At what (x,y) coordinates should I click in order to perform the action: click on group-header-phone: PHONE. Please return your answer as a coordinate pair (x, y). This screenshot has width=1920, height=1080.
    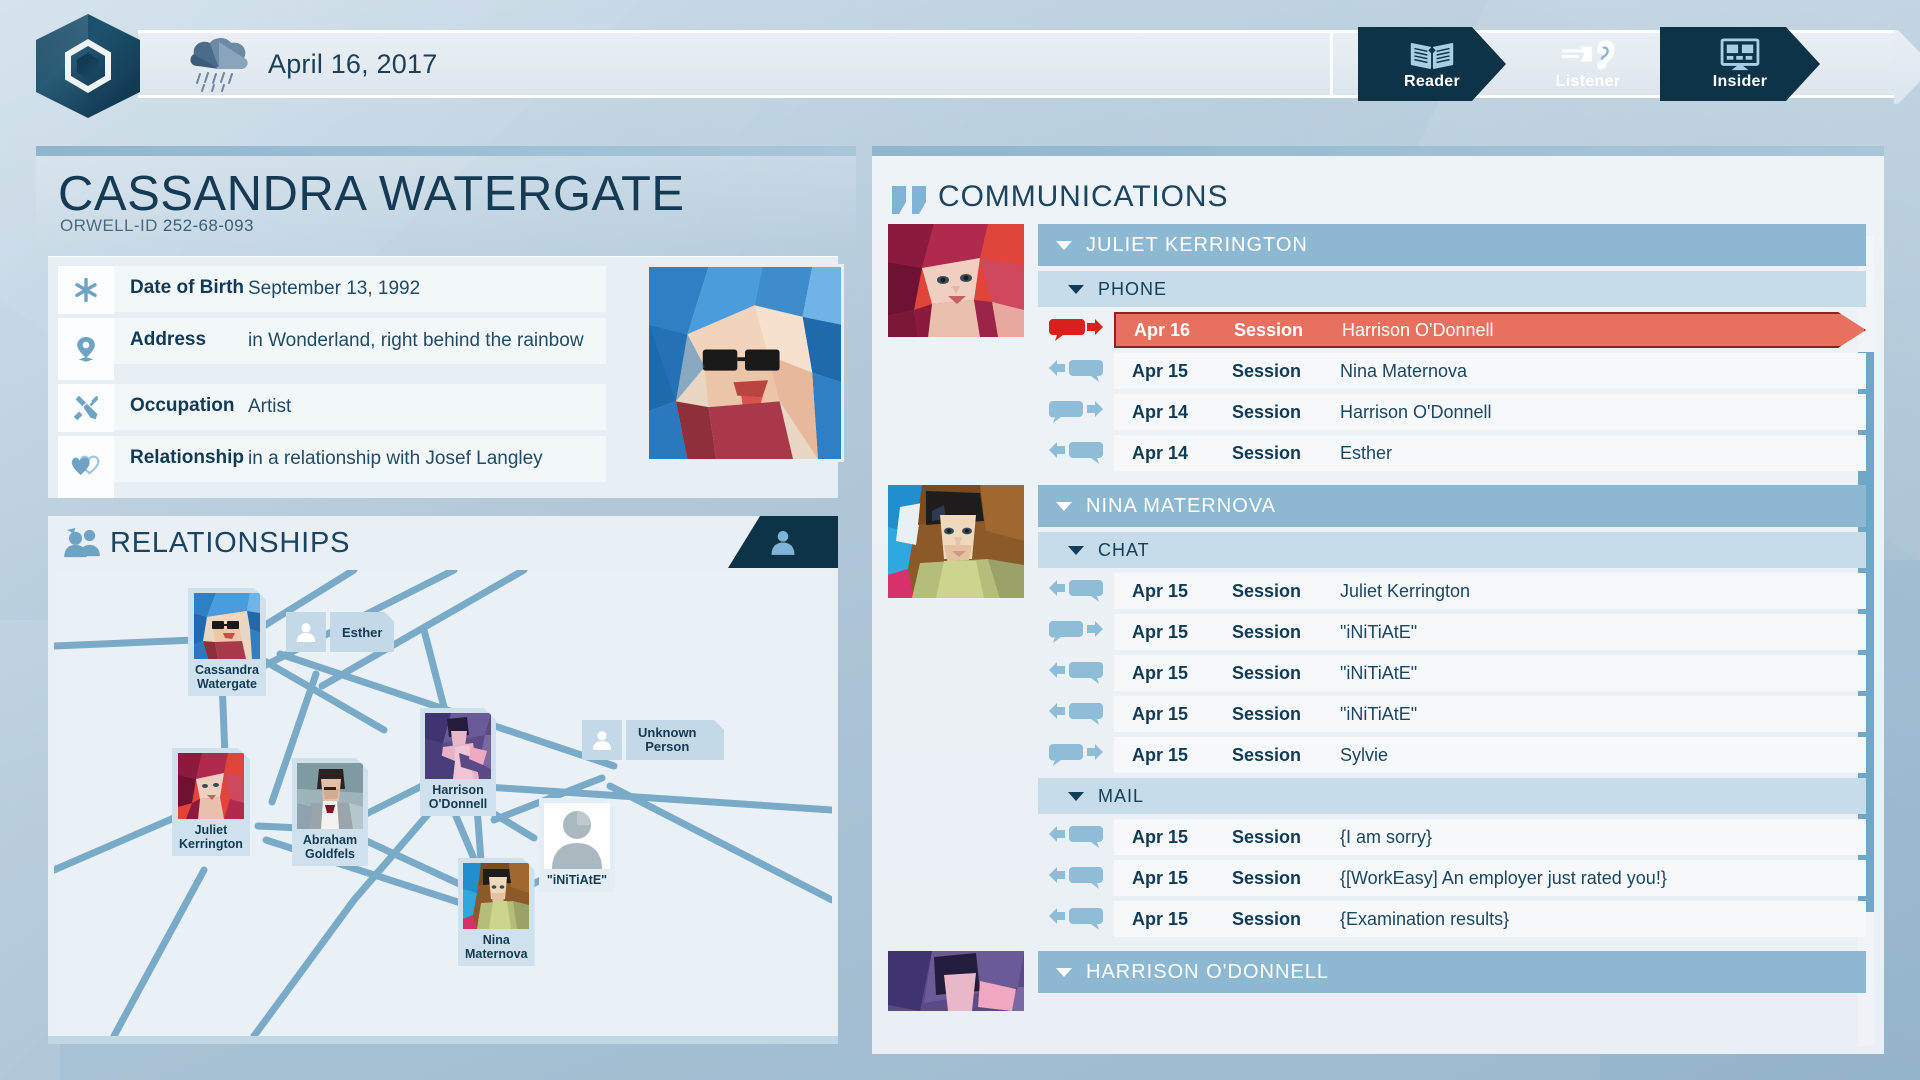
    Looking at the image, I should click on (1452, 289).